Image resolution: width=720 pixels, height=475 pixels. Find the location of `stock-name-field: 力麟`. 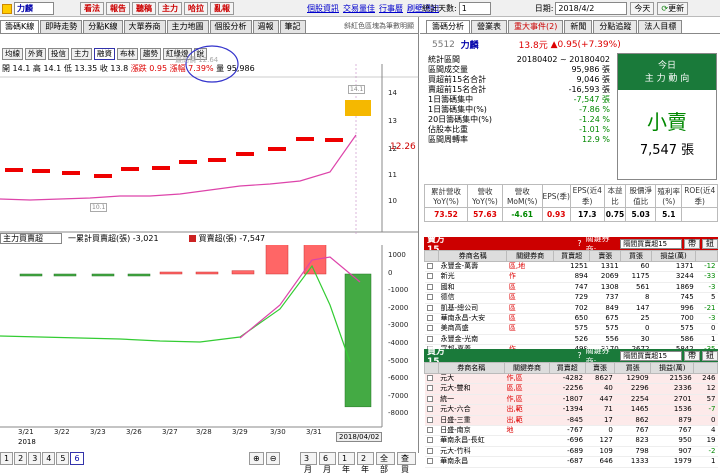

stock-name-field: 力麟 is located at coordinates (34, 8).